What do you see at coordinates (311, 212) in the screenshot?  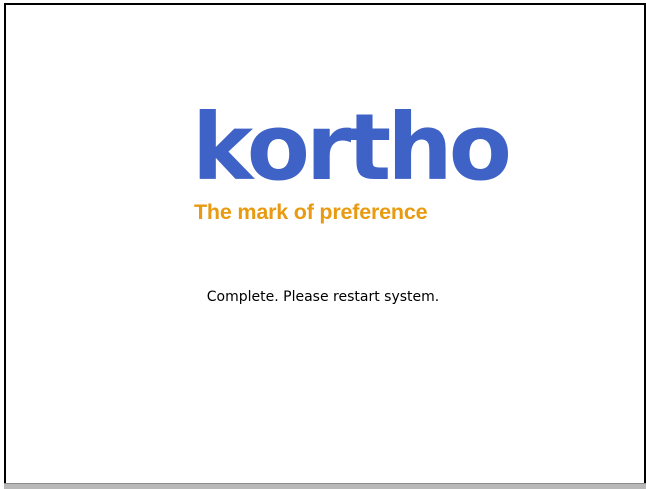 I see `logo-tagline: The mark of preference` at bounding box center [311, 212].